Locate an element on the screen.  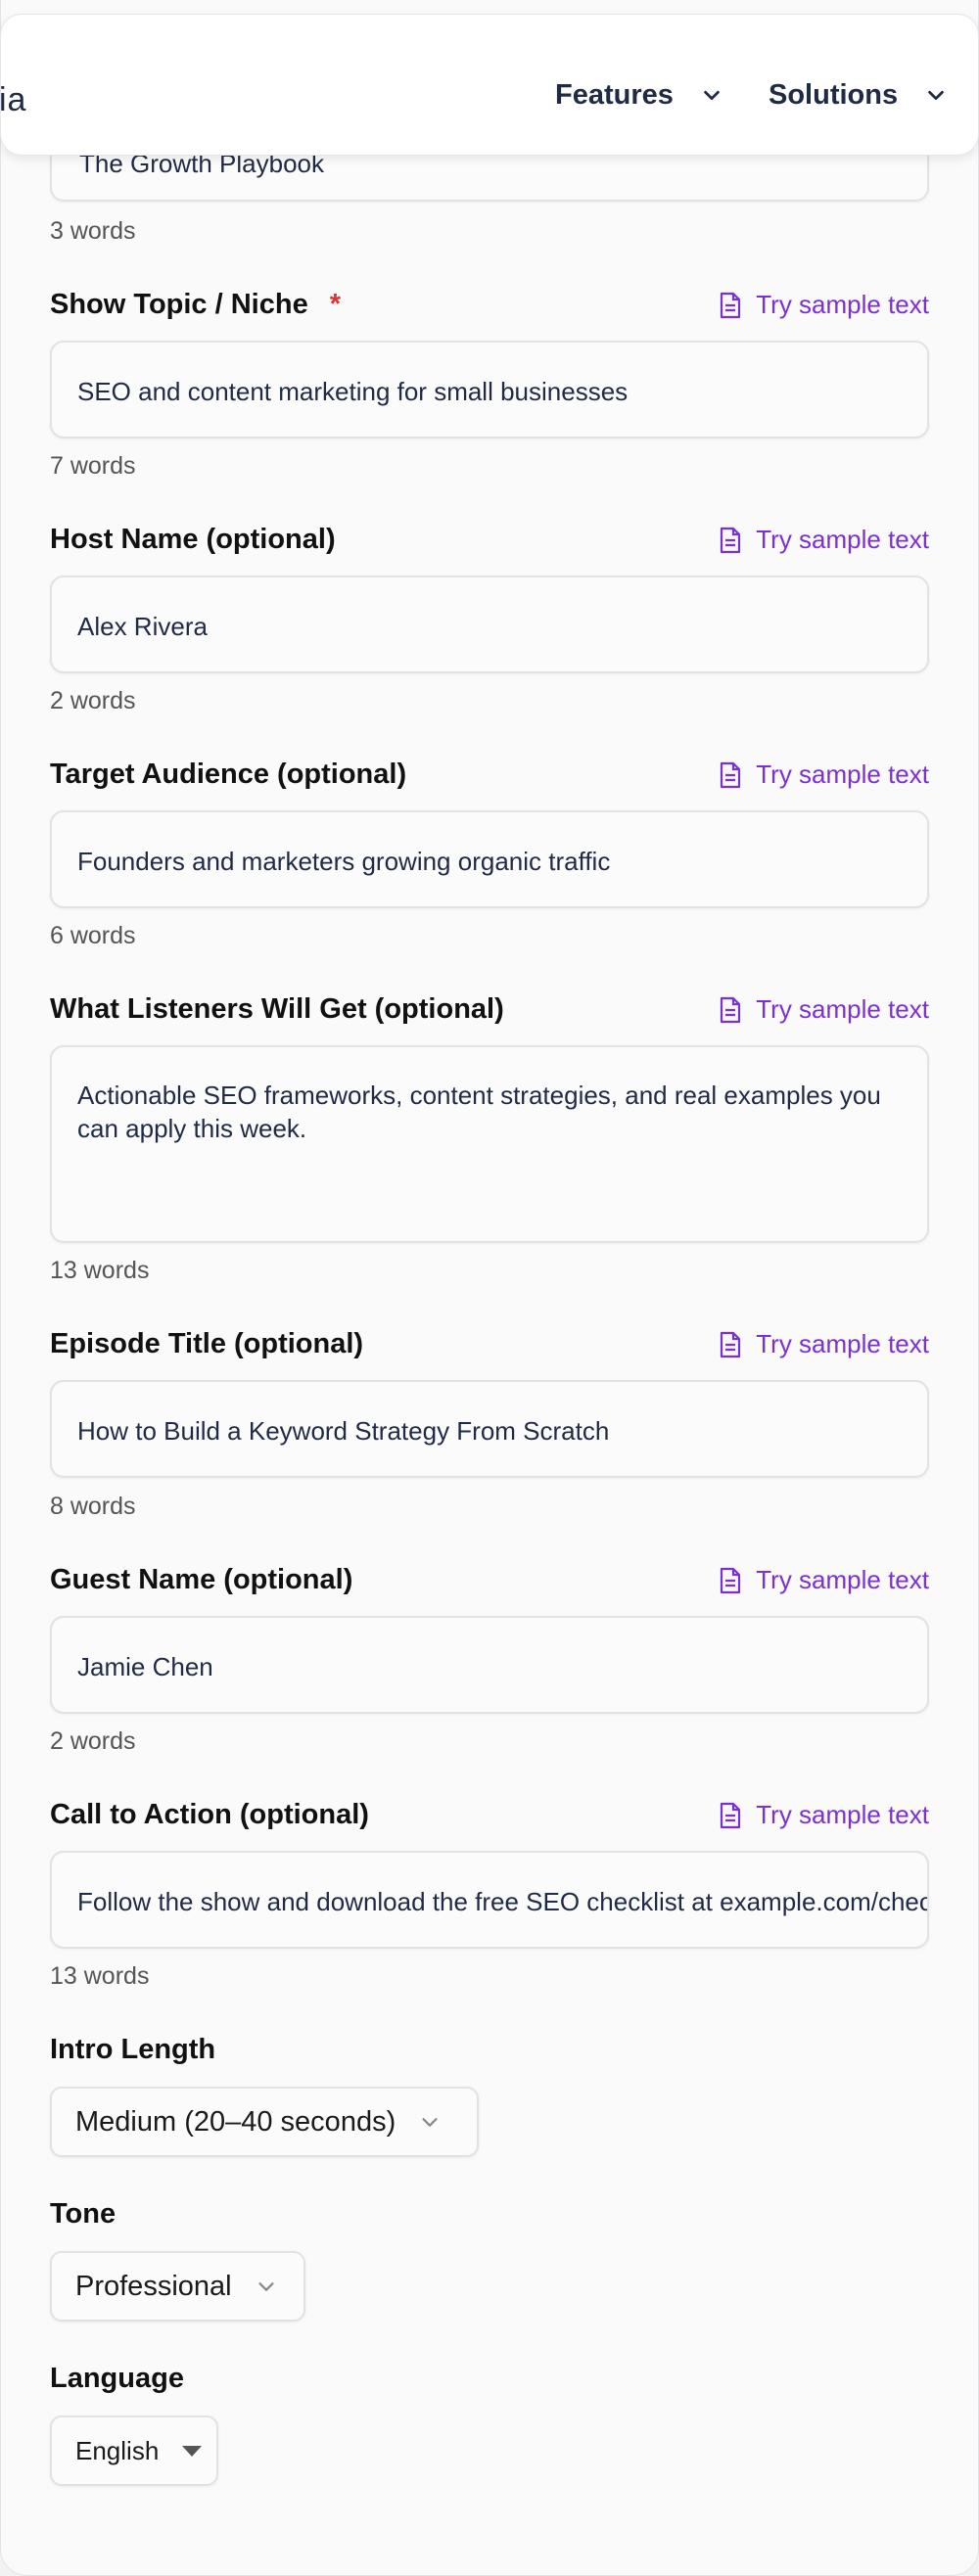
guest-name-label: Guest Name (optional) is located at coordinates (201, 1579).